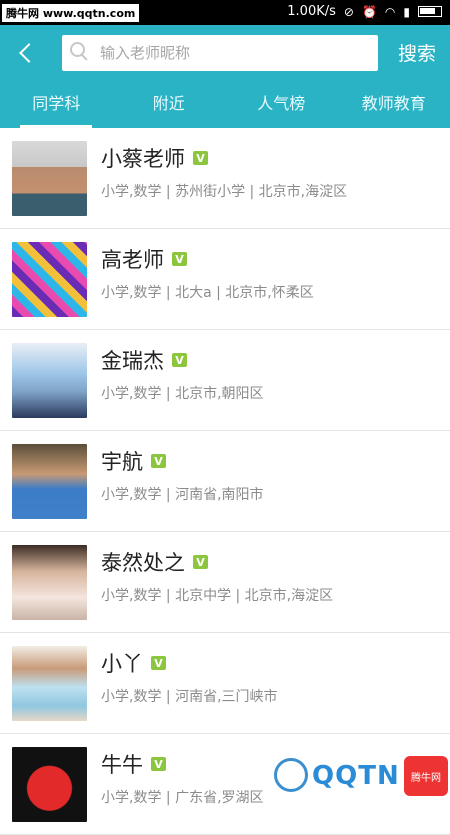 Image resolution: width=450 pixels, height=835 pixels. What do you see at coordinates (406, 12) in the screenshot?
I see `signal-icon: ▮` at bounding box center [406, 12].